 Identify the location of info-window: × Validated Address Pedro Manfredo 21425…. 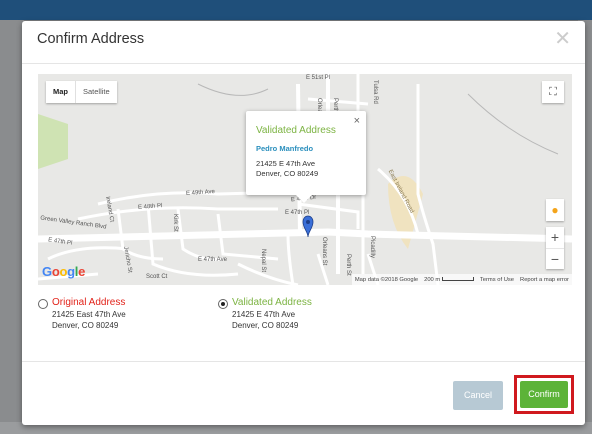
(306, 157).